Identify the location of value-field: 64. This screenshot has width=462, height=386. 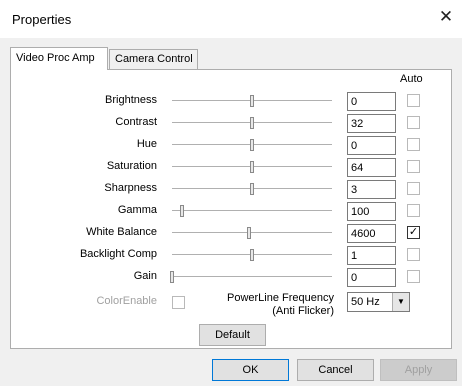
(371, 167).